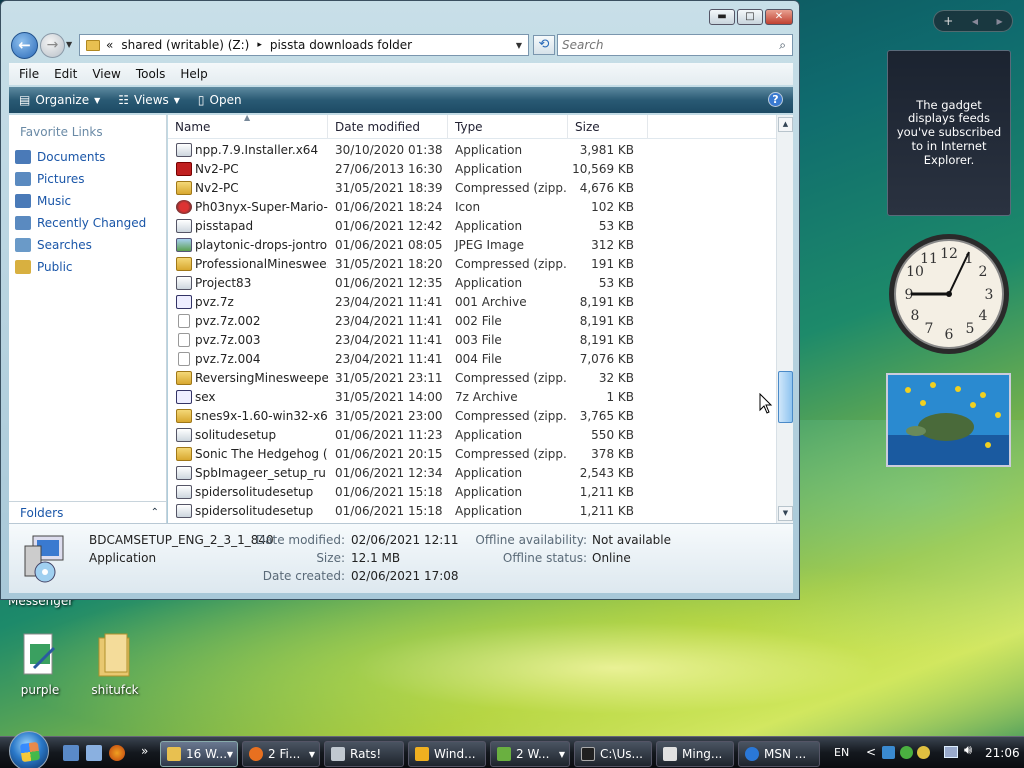 The height and width of the screenshot is (768, 1024). I want to click on taskbar-button-explorer: 16 W... ▼, so click(199, 754).